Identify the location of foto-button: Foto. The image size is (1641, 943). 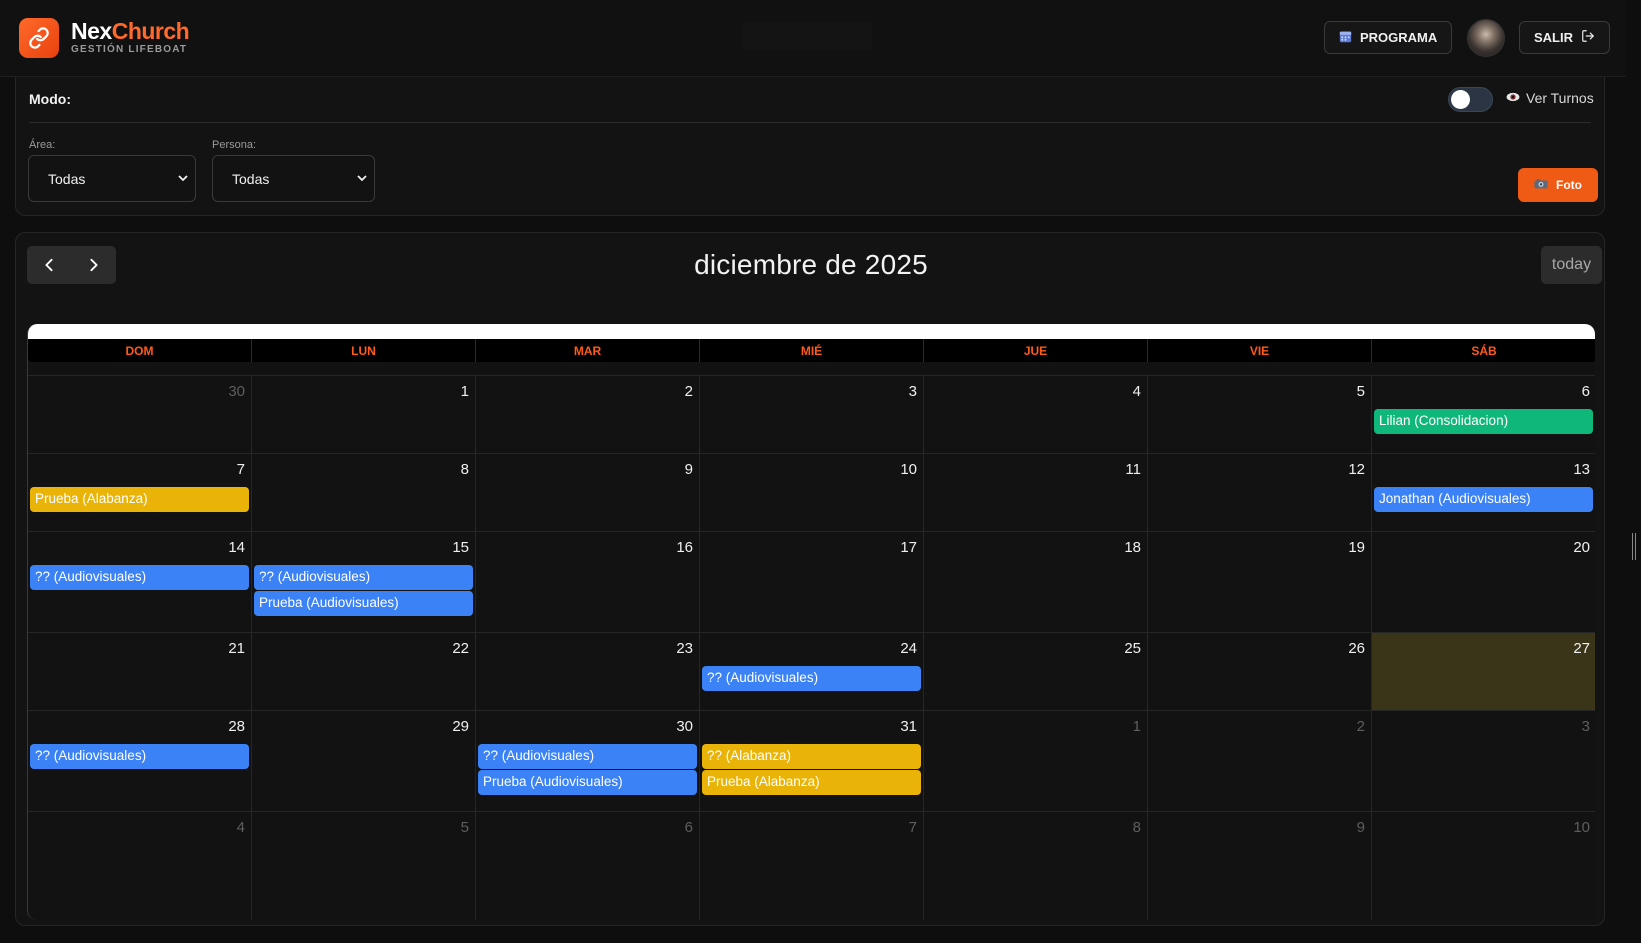
(1558, 185).